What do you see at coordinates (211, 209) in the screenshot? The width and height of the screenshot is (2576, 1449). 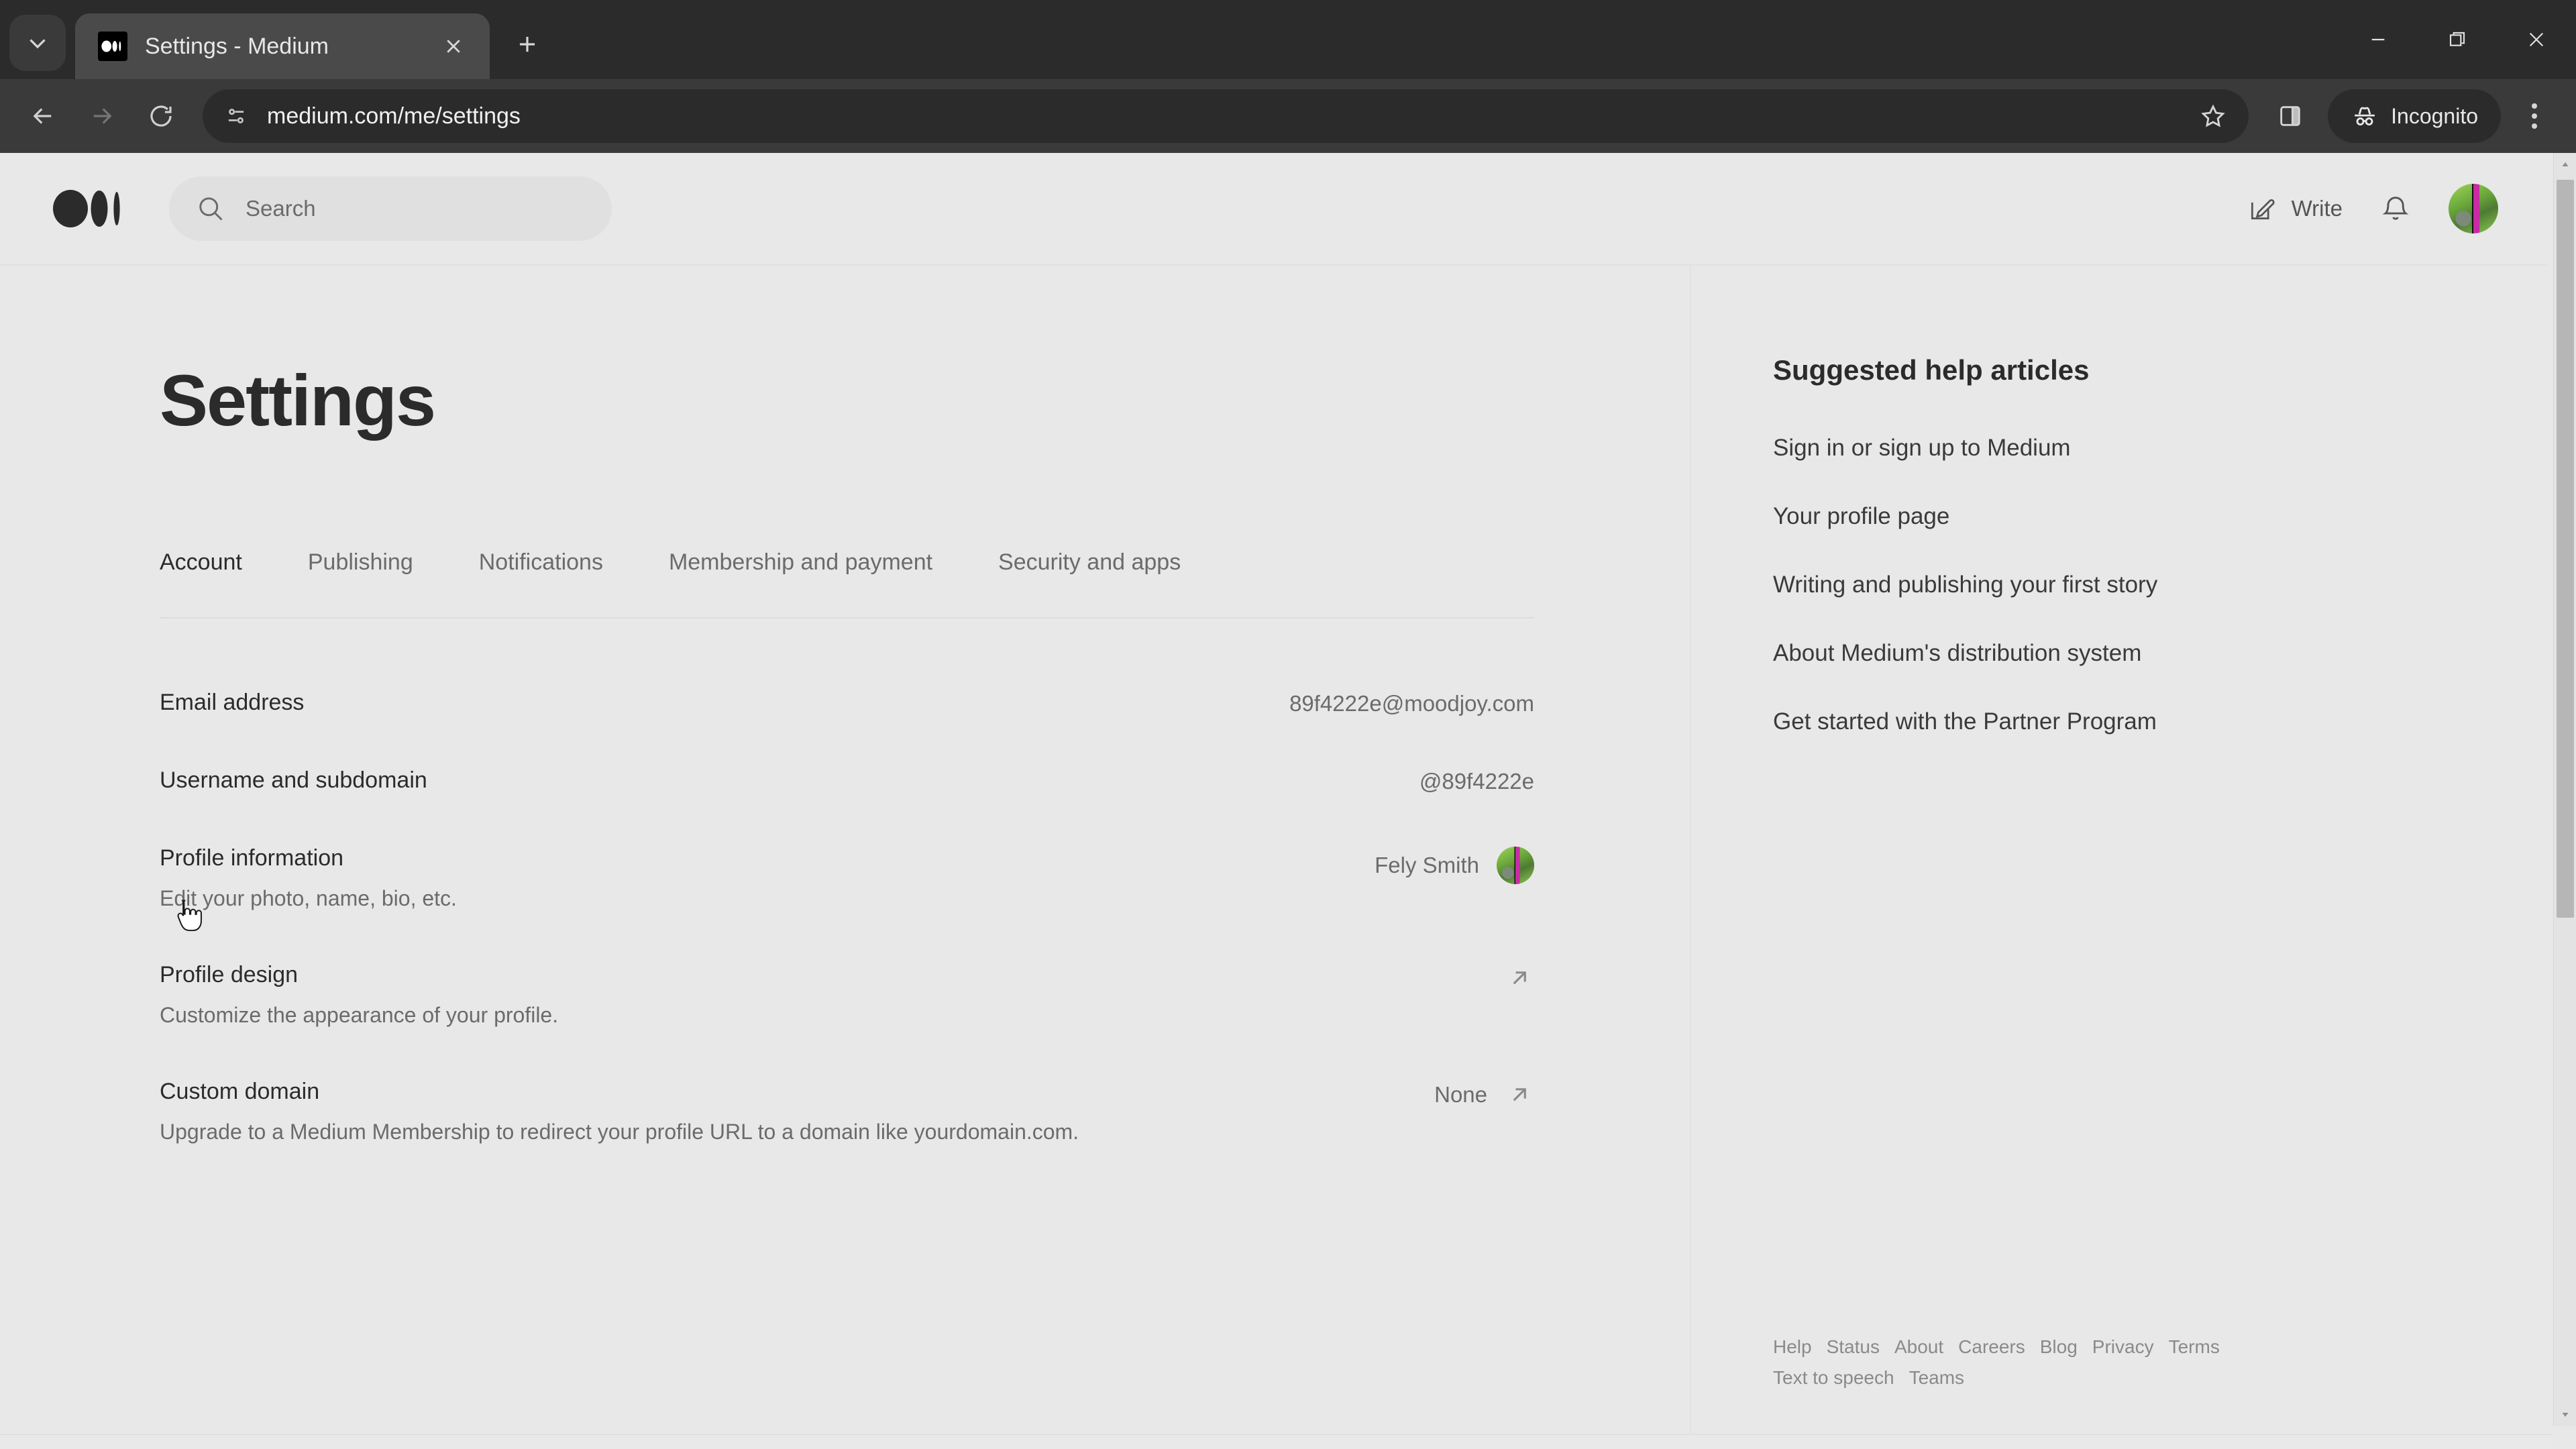 I see `search-icon` at bounding box center [211, 209].